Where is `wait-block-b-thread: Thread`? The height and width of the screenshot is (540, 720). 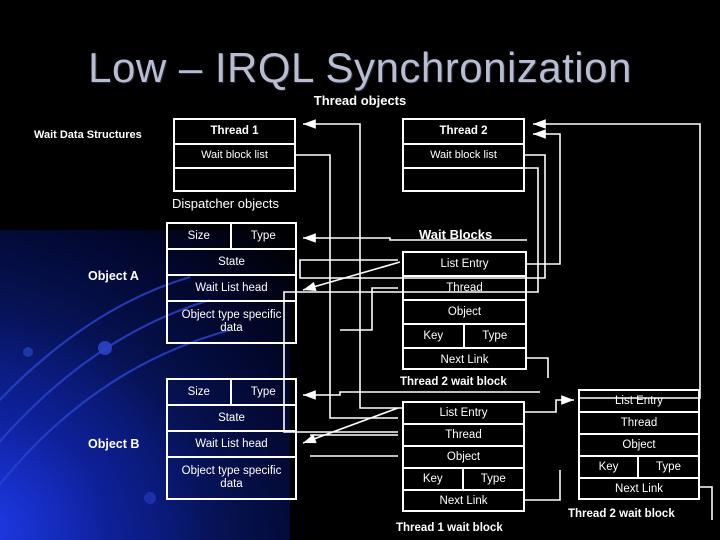 wait-block-b-thread: Thread is located at coordinates (463, 436).